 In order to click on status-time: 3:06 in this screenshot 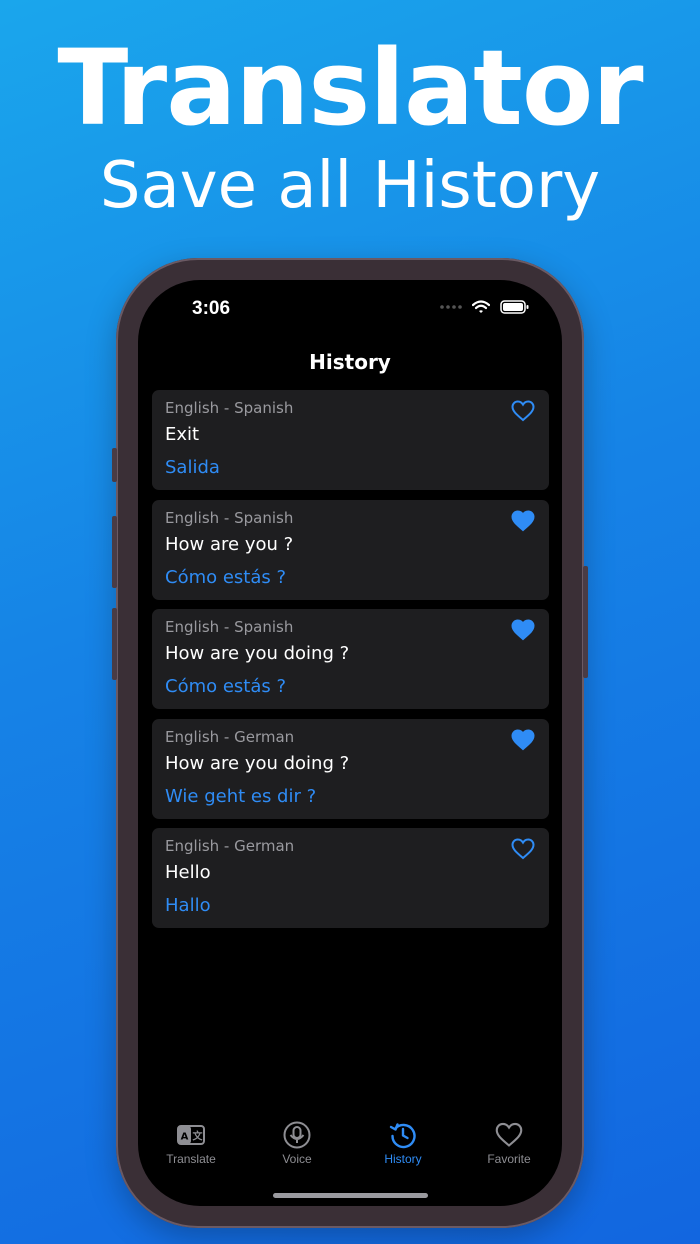, I will do `click(211, 308)`.